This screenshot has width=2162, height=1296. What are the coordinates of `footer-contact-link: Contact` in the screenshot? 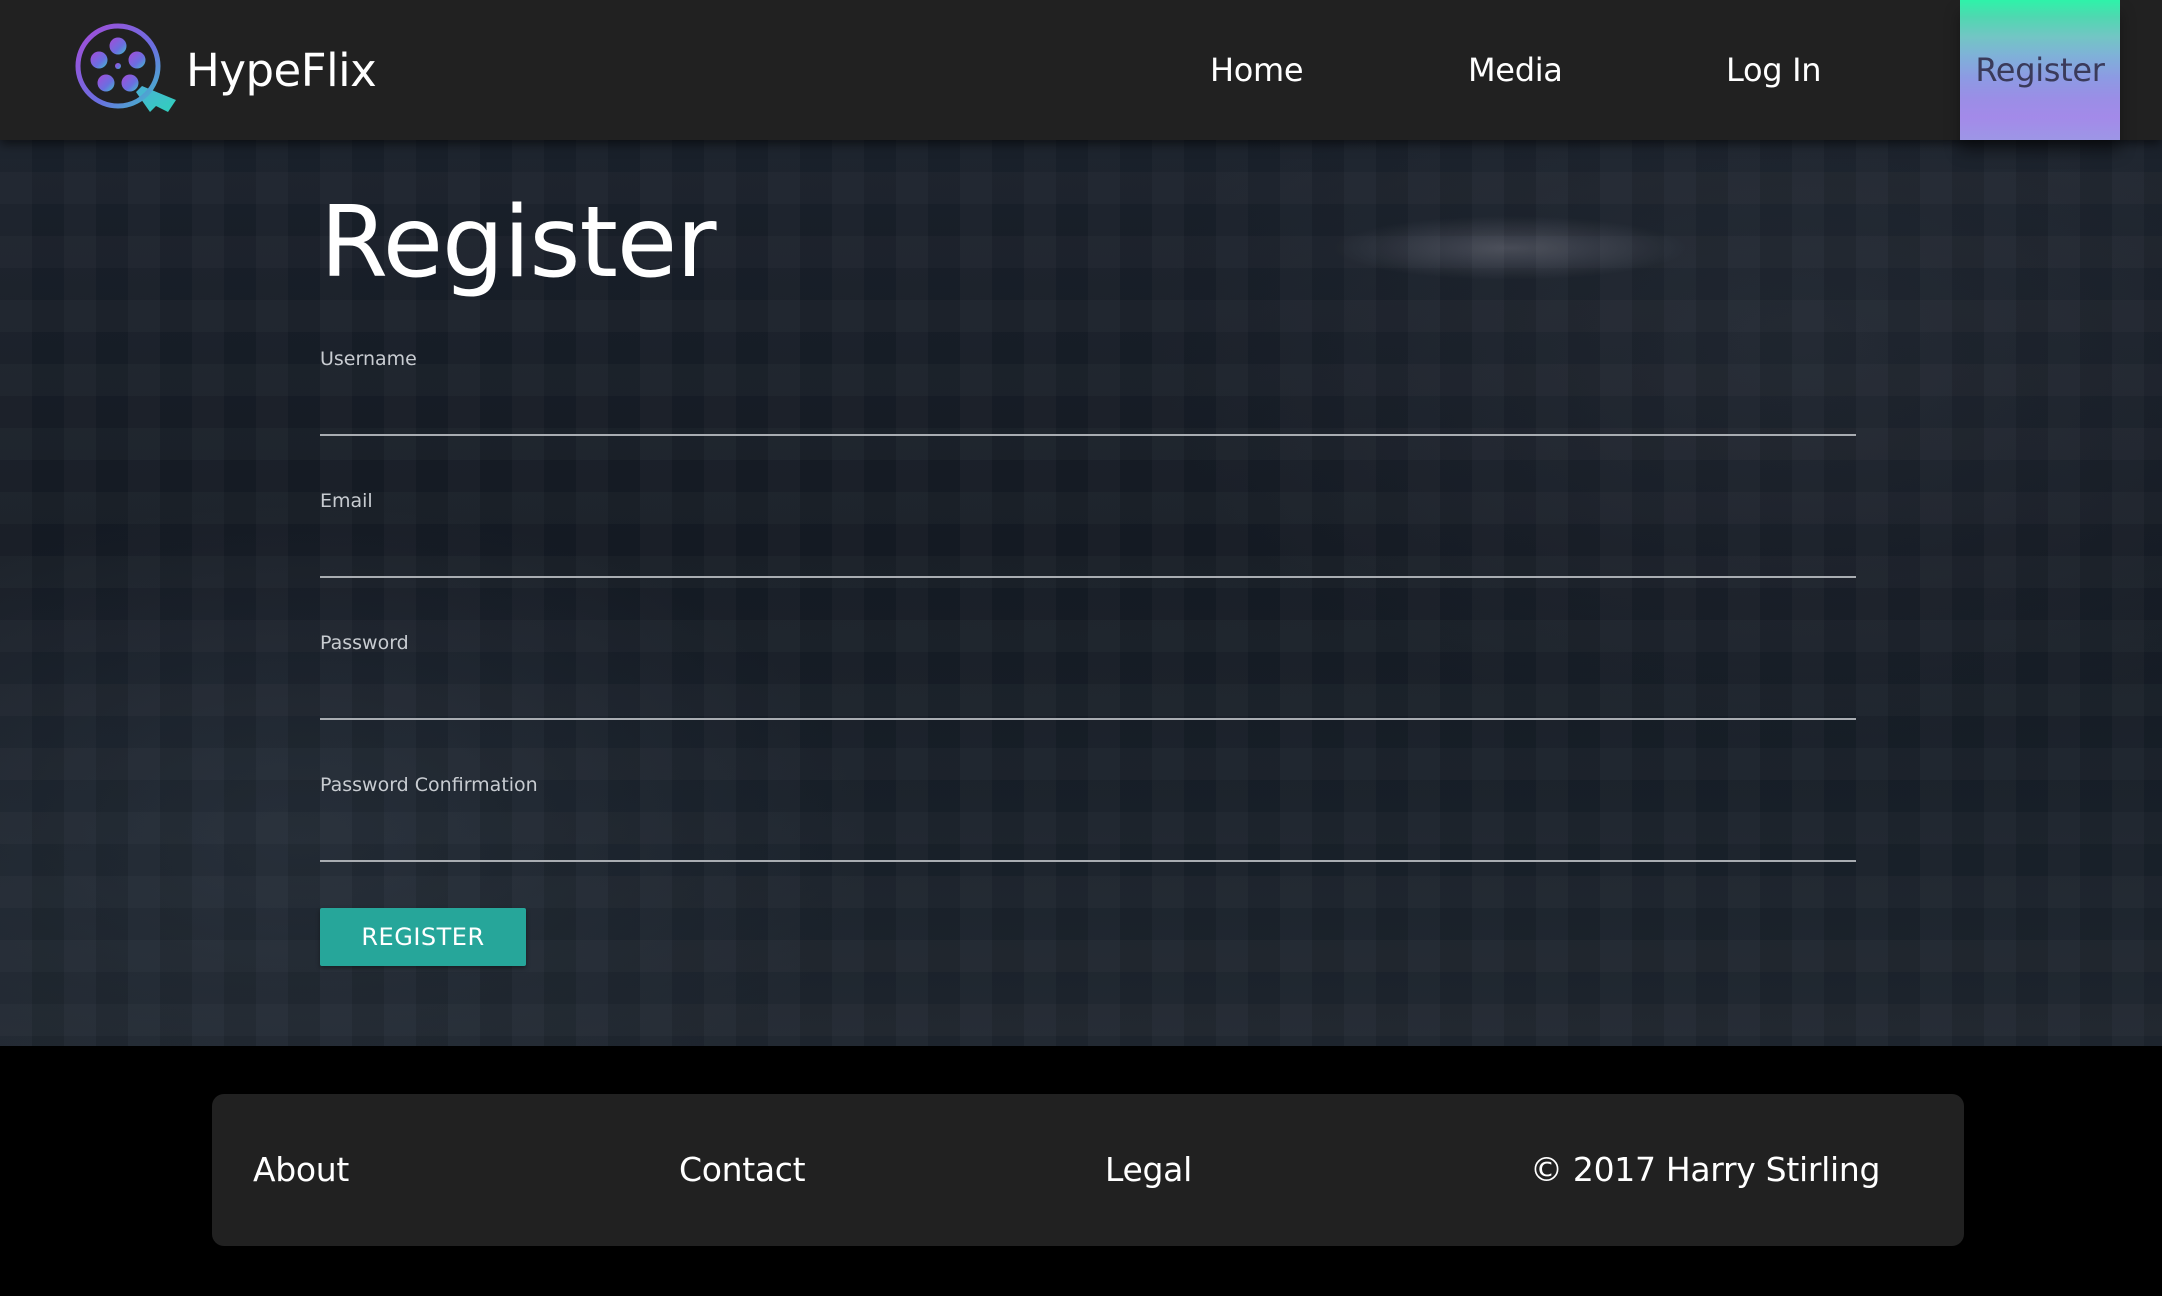 It's located at (742, 1170).